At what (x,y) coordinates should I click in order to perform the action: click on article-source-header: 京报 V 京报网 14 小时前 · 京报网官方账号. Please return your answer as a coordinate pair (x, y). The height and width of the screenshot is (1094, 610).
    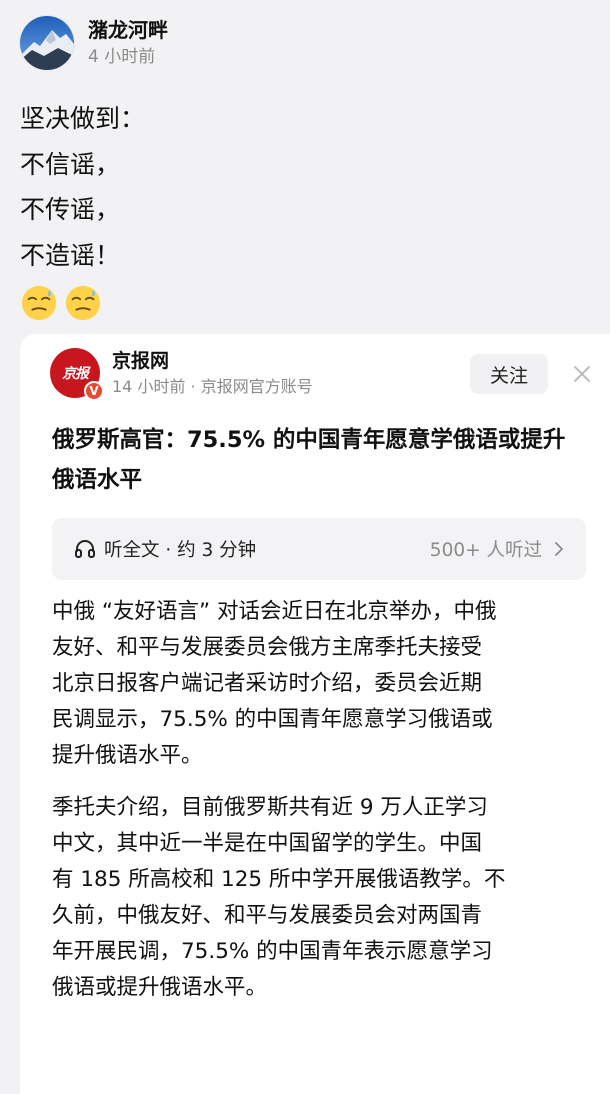
    Looking at the image, I should click on (181, 374).